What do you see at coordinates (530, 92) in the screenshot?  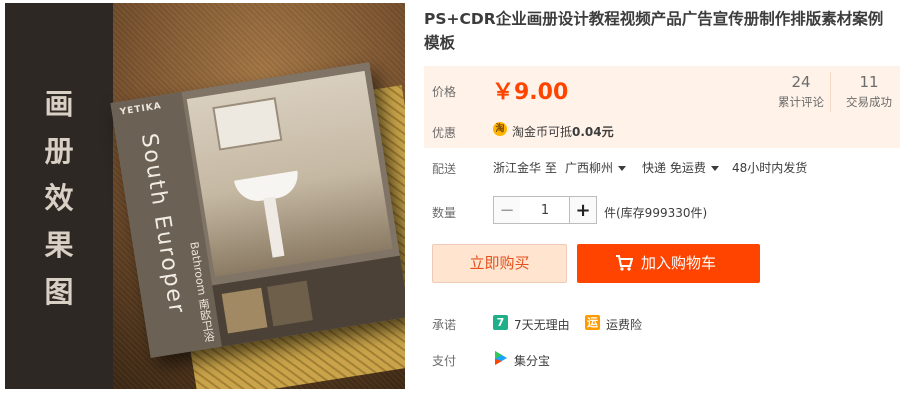 I see `price-value: ￥9.00` at bounding box center [530, 92].